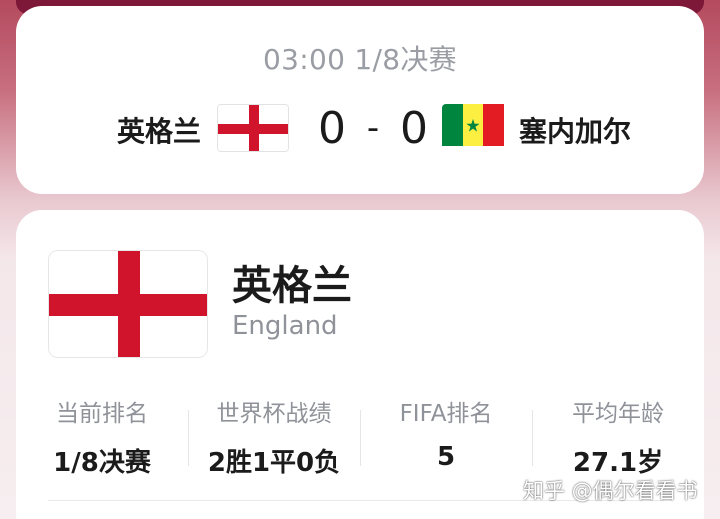  What do you see at coordinates (618, 463) in the screenshot?
I see `stat-value: 27.1岁` at bounding box center [618, 463].